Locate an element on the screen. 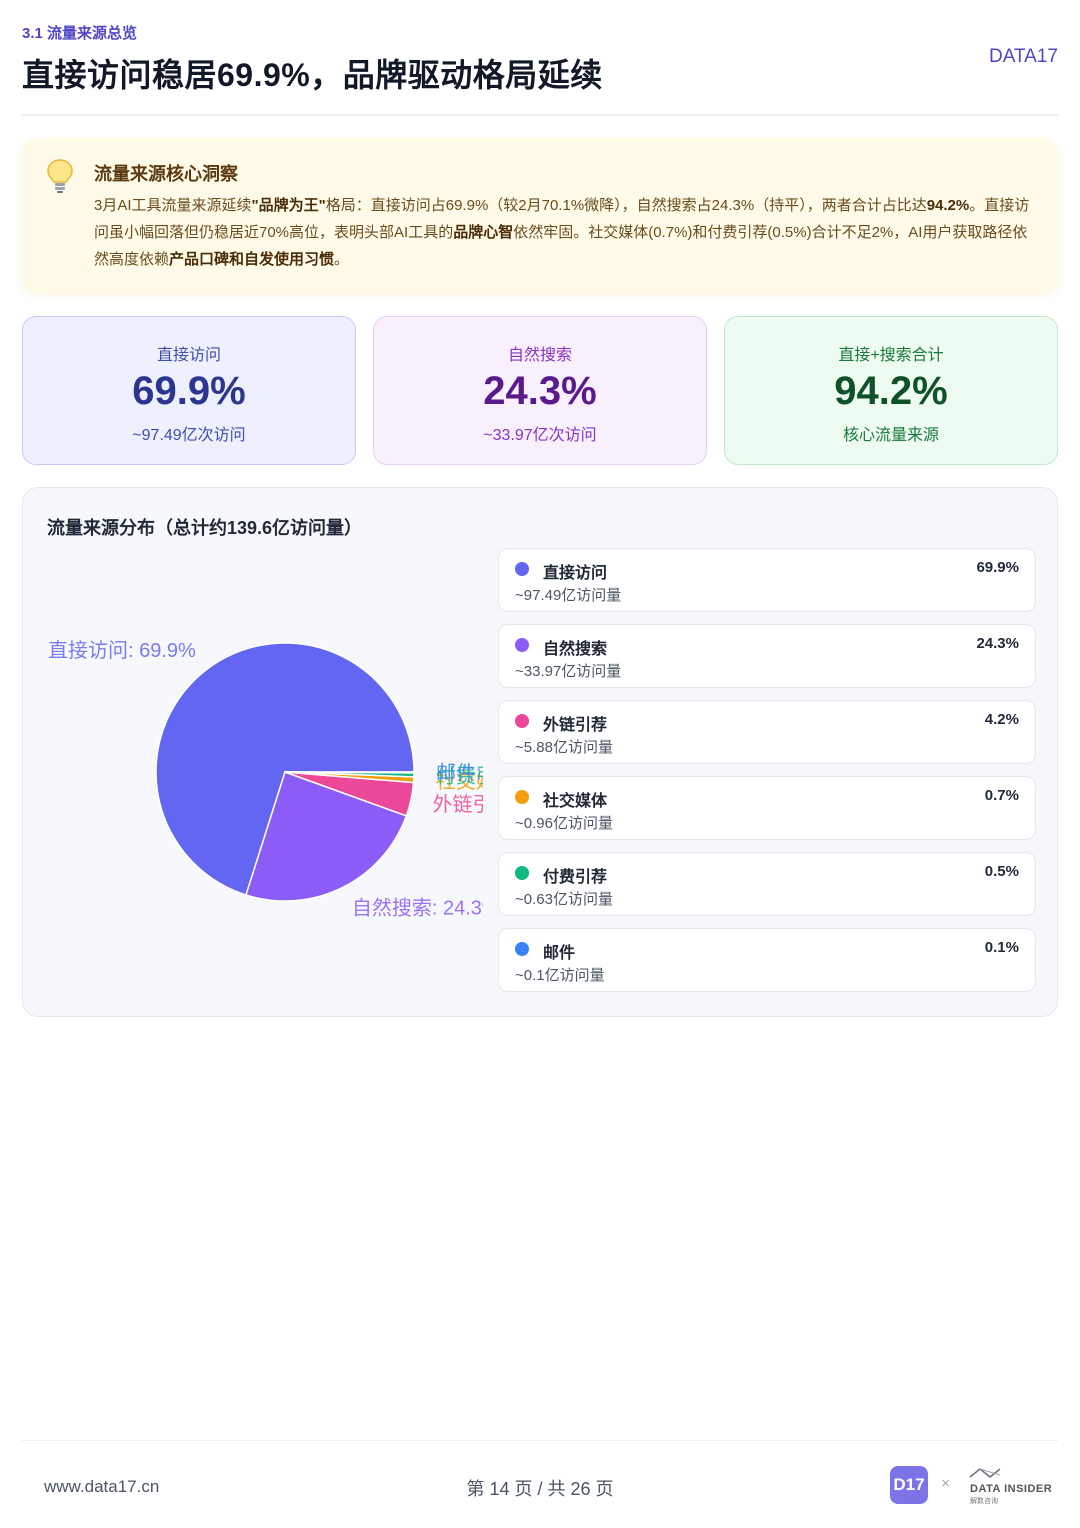 The image size is (1080, 1528). chart-title: 流量来源分布（总计约139.6亿访问量） is located at coordinates (205, 528).